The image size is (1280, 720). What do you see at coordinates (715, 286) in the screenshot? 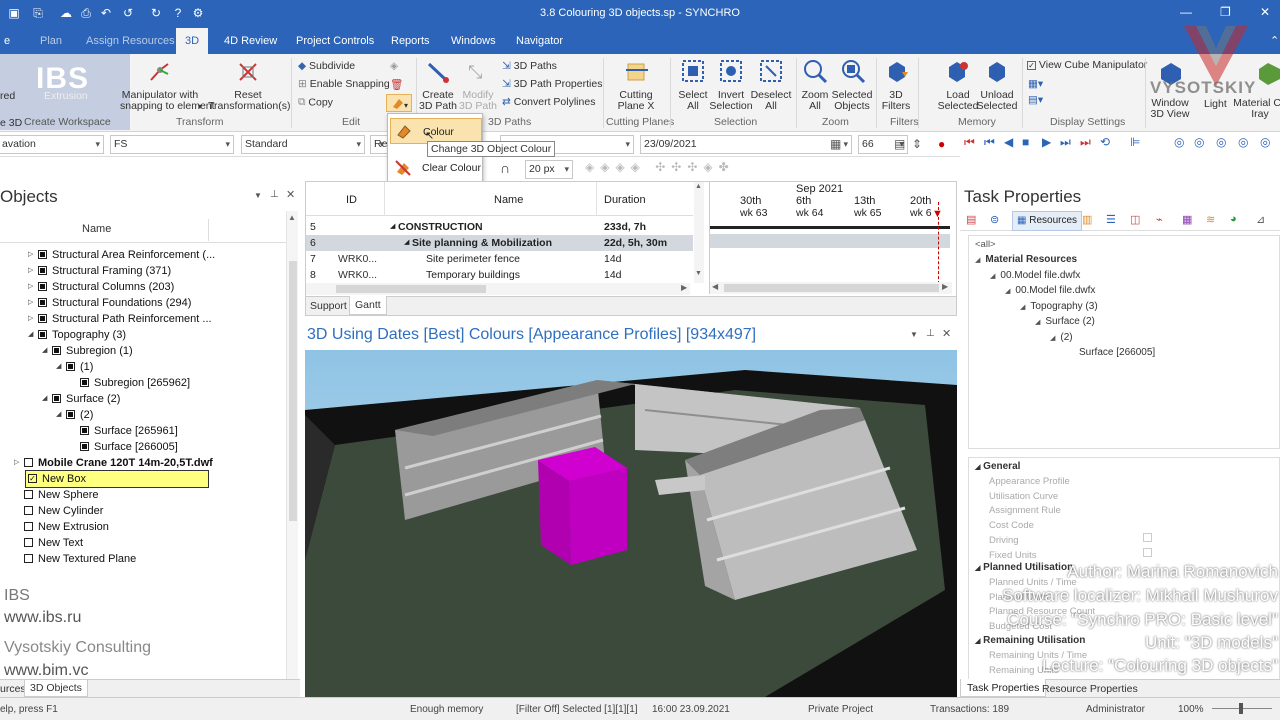
I see `scroll-left-icon: ◀` at bounding box center [715, 286].